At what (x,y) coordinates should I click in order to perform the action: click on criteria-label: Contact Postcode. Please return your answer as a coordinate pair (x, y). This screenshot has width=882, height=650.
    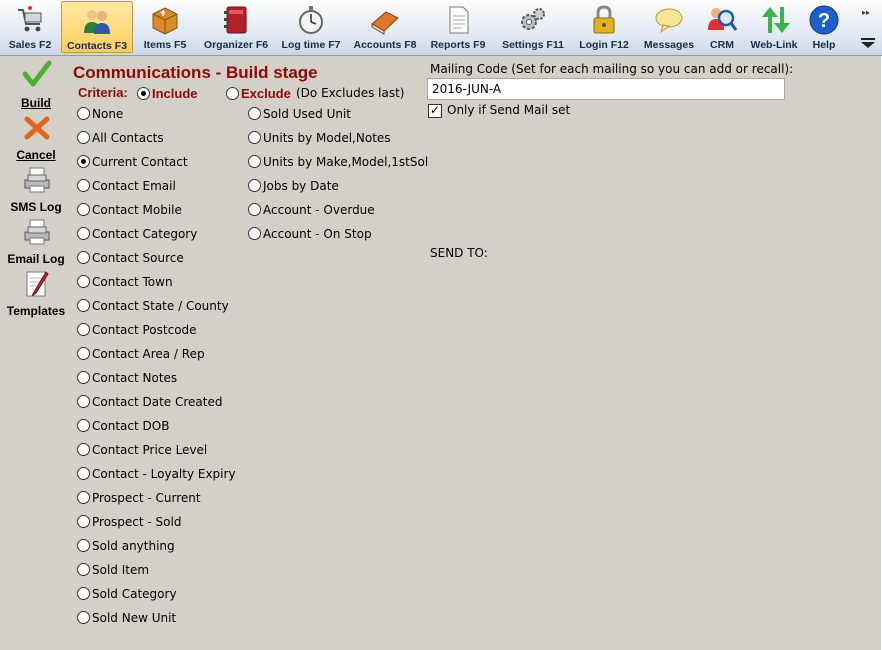
    Looking at the image, I should click on (144, 330).